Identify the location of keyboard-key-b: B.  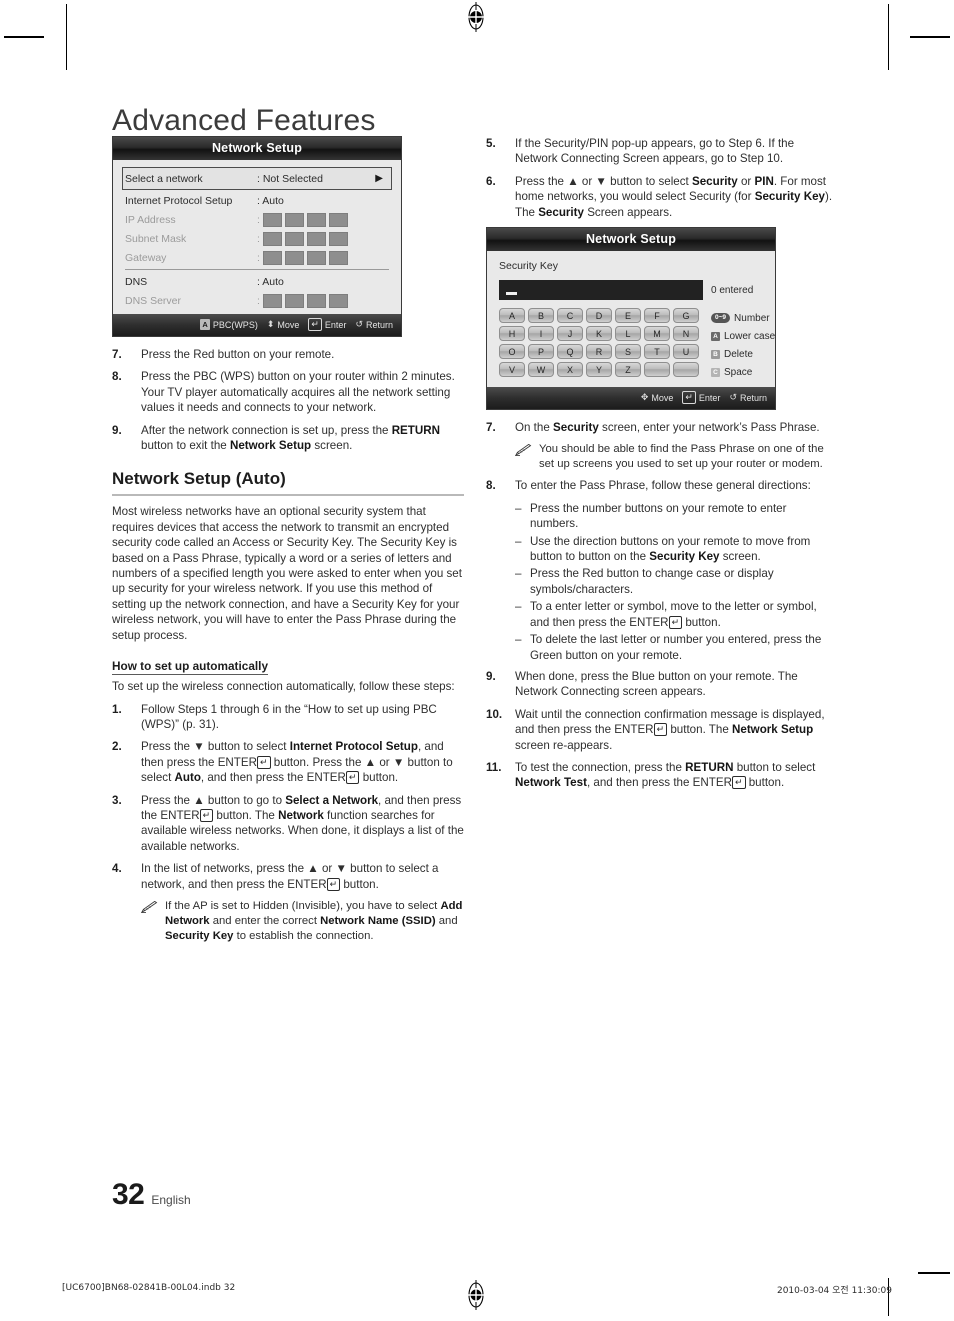
(541, 316).